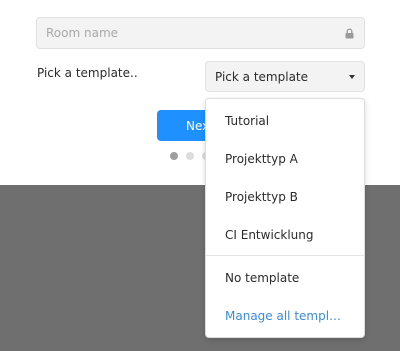 Image resolution: width=400 pixels, height=351 pixels. What do you see at coordinates (269, 235) in the screenshot?
I see `menu-item-label: CI Entwicklung` at bounding box center [269, 235].